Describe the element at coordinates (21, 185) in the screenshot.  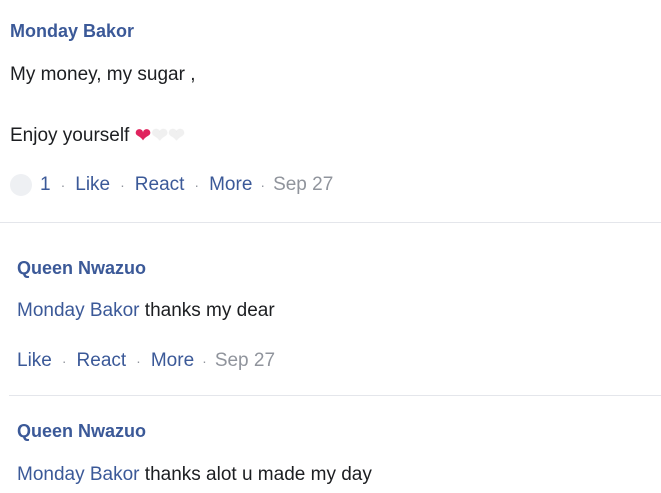
I see `reaction-bubble-icon` at that location.